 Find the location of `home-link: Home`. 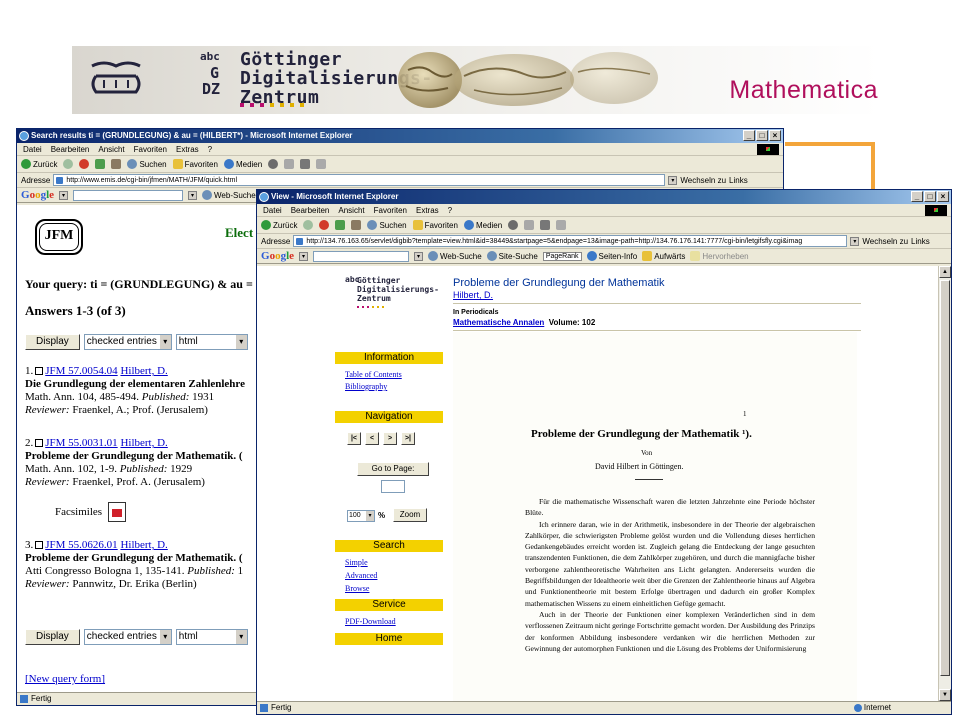

home-link: Home is located at coordinates (389, 639).